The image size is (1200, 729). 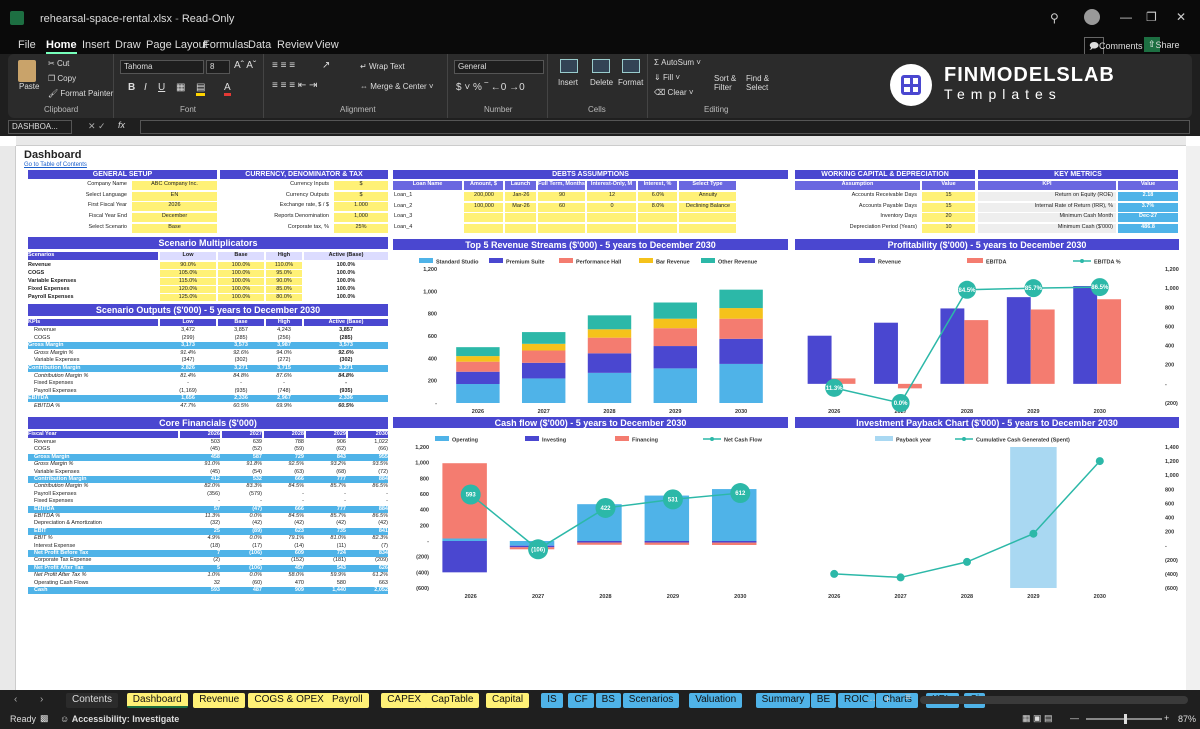 What do you see at coordinates (161, 87) in the screenshot?
I see `underline-icon: U` at bounding box center [161, 87].